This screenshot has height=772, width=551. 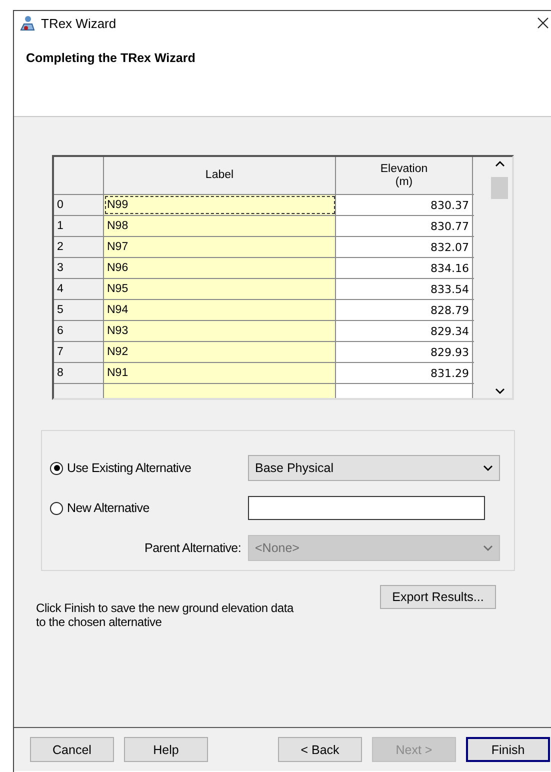 I want to click on wizard-button: < Back, so click(x=320, y=749).